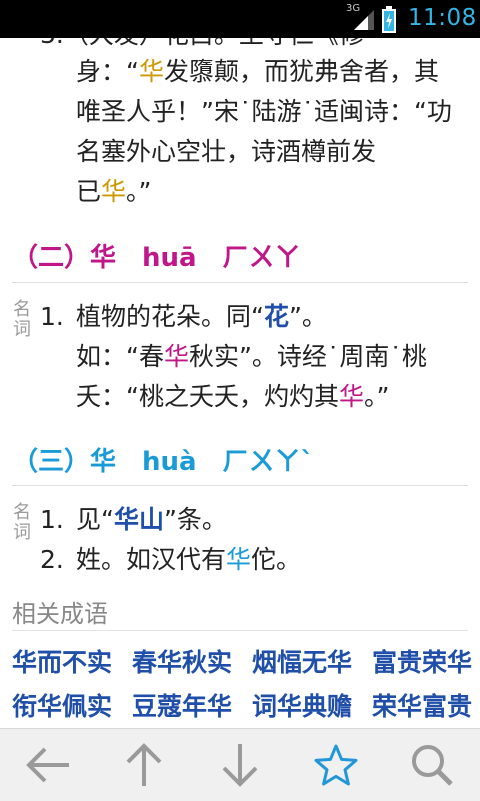 The height and width of the screenshot is (801, 480). I want to click on idiom-link: 荣华富贵, so click(422, 705).